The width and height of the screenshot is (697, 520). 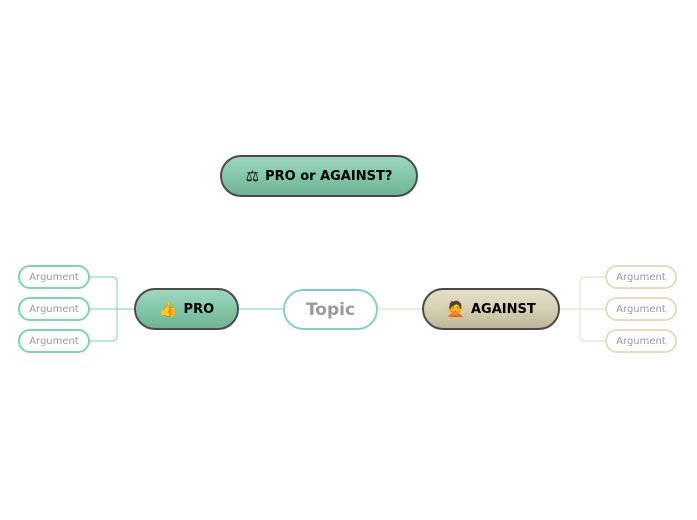 I want to click on pro-node: 👍 PRO, so click(x=186, y=309).